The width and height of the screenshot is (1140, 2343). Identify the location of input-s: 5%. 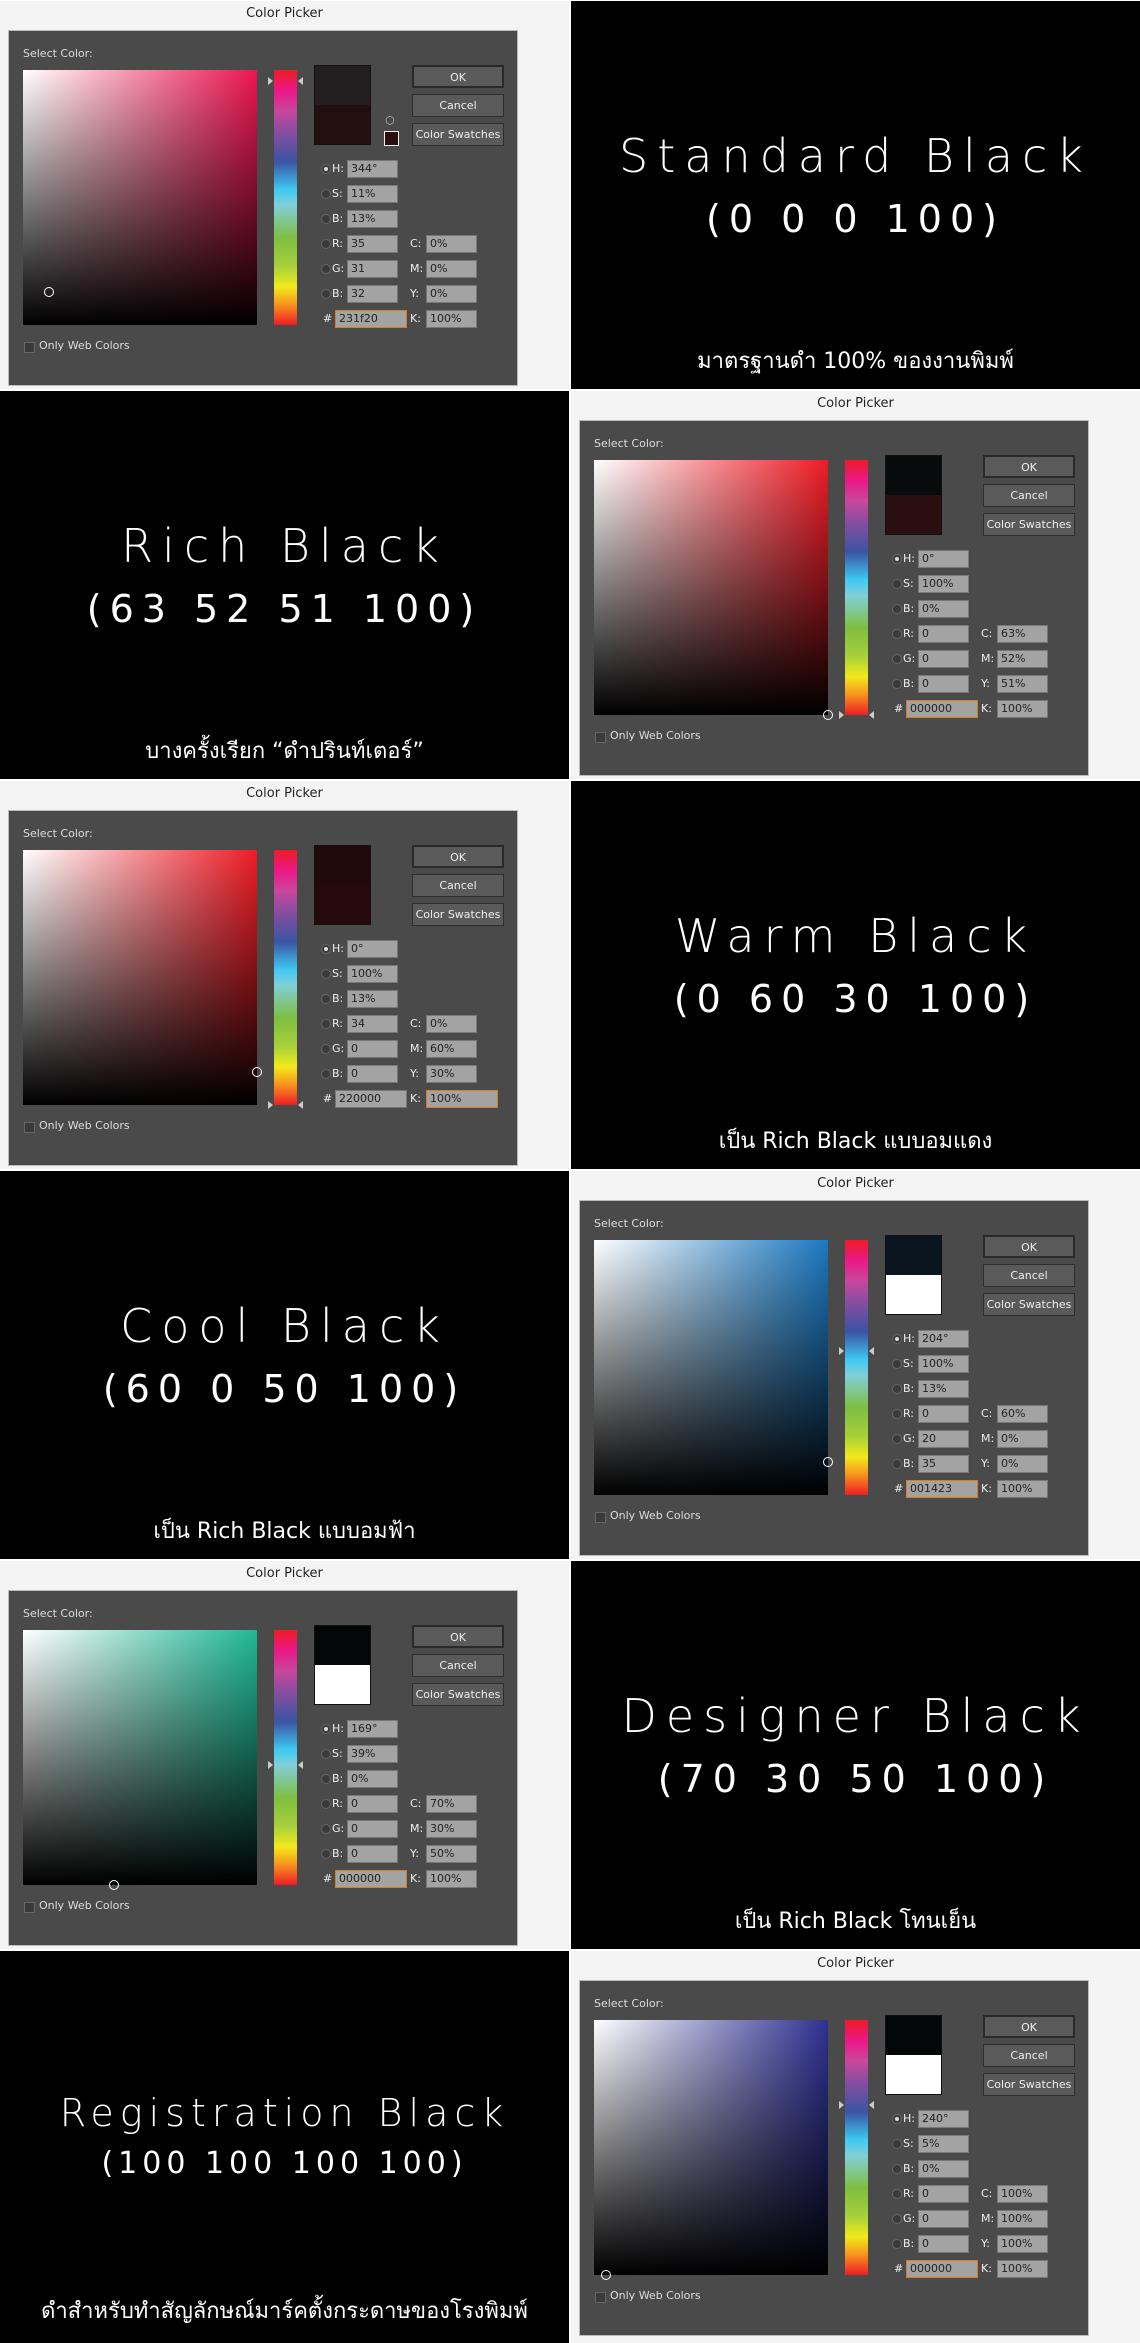
(943, 2144).